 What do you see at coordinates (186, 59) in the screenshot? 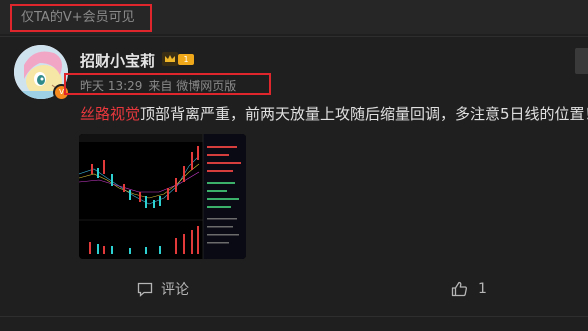
I see `level-badge: 1` at bounding box center [186, 59].